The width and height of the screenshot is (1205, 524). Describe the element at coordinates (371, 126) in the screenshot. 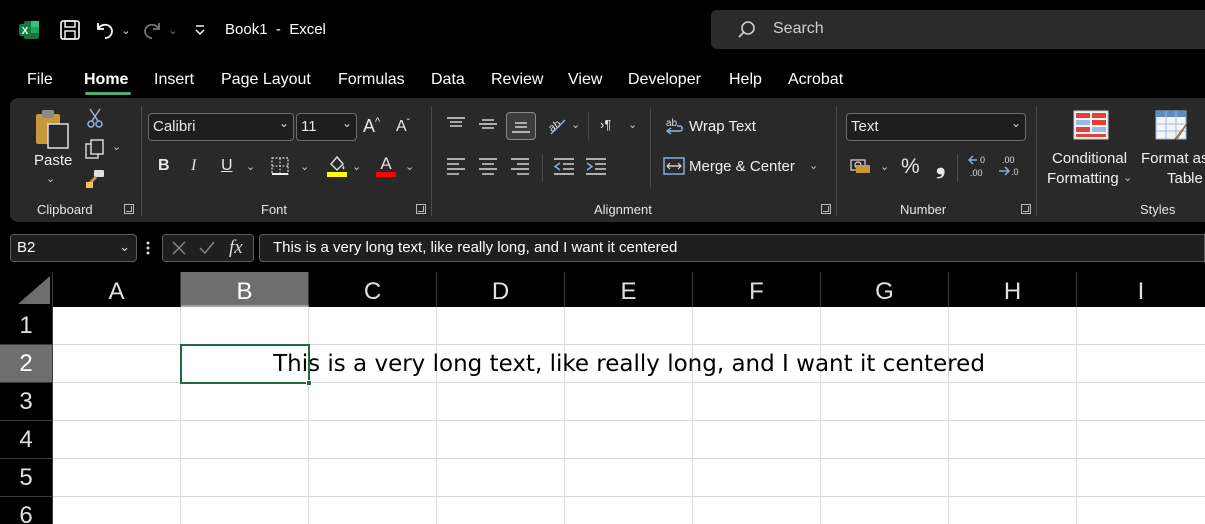

I see `increase-font-size-icon: A^` at that location.